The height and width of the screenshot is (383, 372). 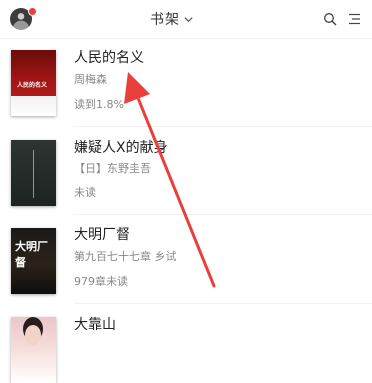 What do you see at coordinates (32, 85) in the screenshot?
I see `cover-title: 人民的名义` at bounding box center [32, 85].